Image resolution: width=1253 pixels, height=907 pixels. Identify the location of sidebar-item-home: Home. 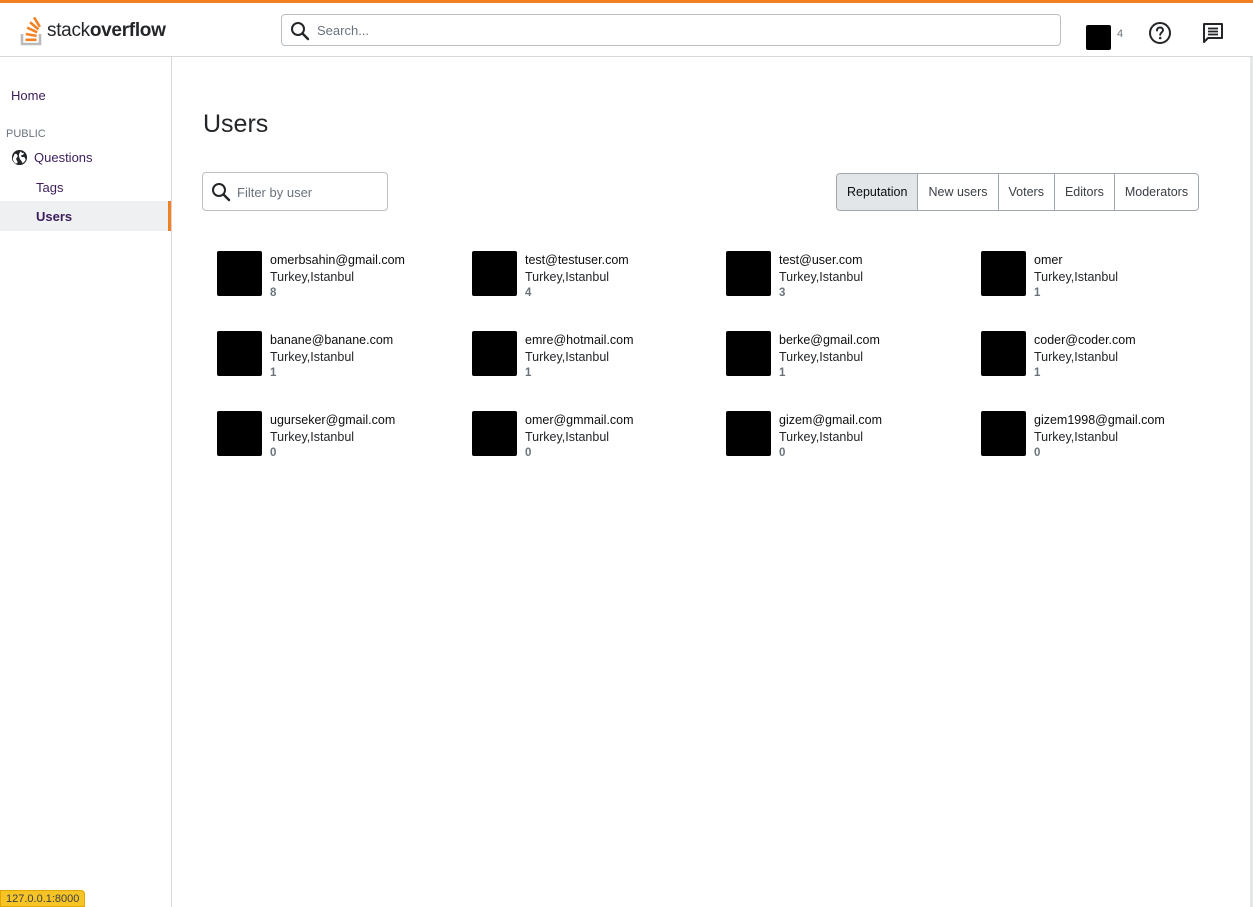
(28, 95).